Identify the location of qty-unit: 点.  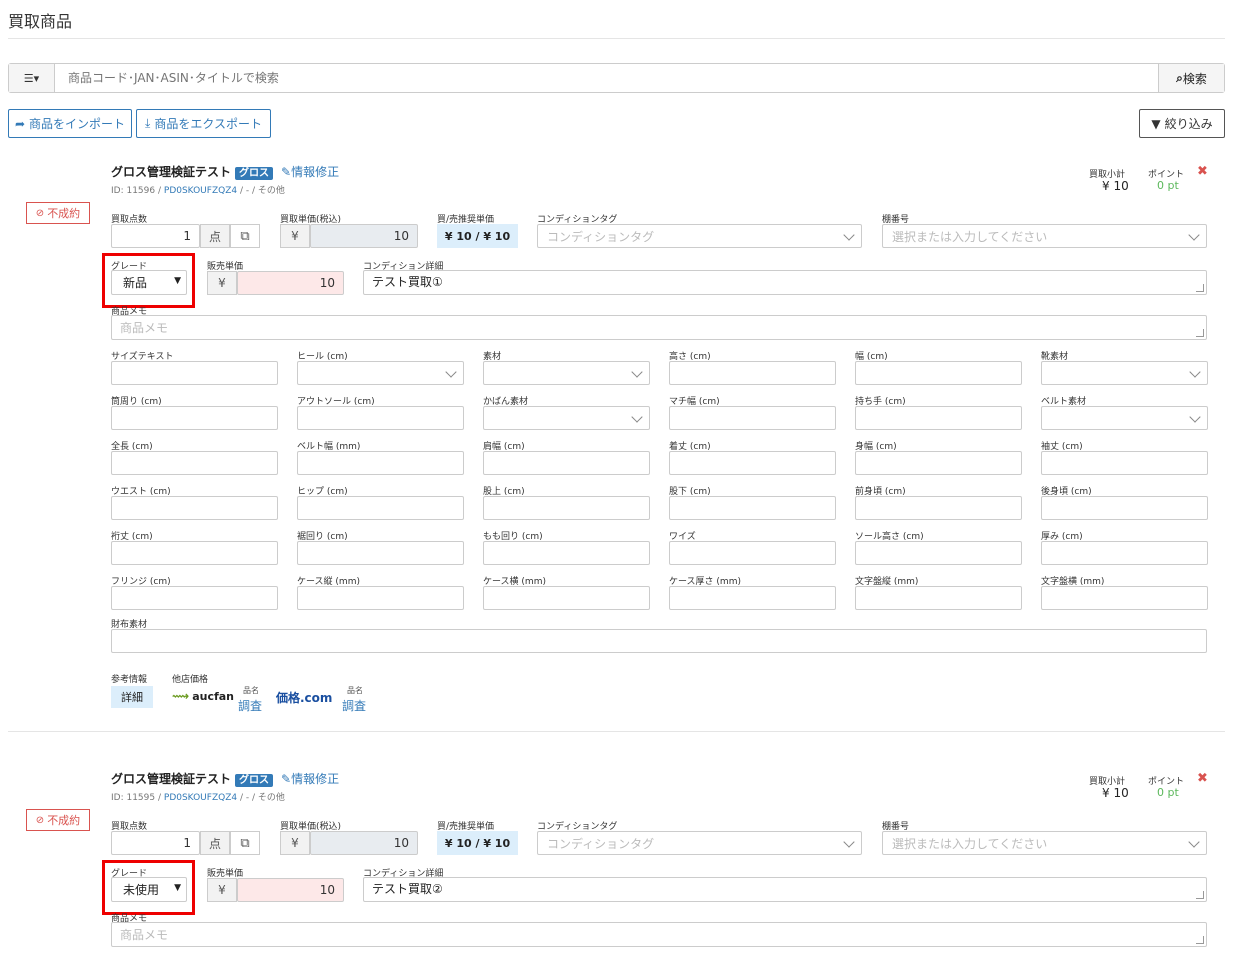
(215, 843).